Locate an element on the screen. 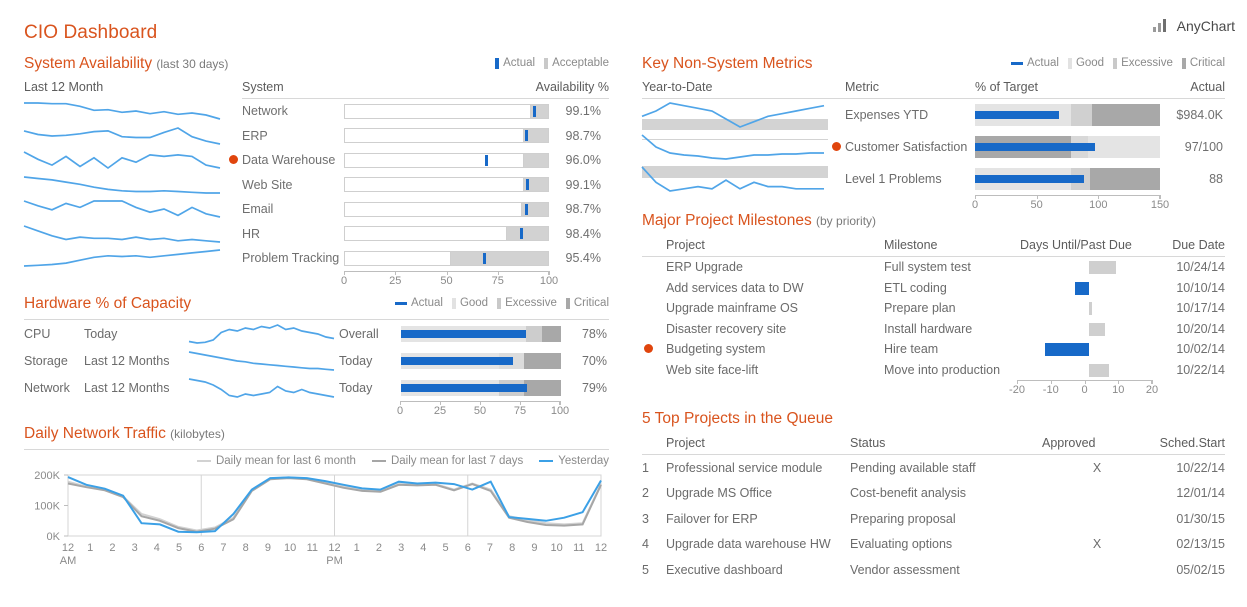  table-row: Customer Satisfaction 97/100 is located at coordinates (933, 147).